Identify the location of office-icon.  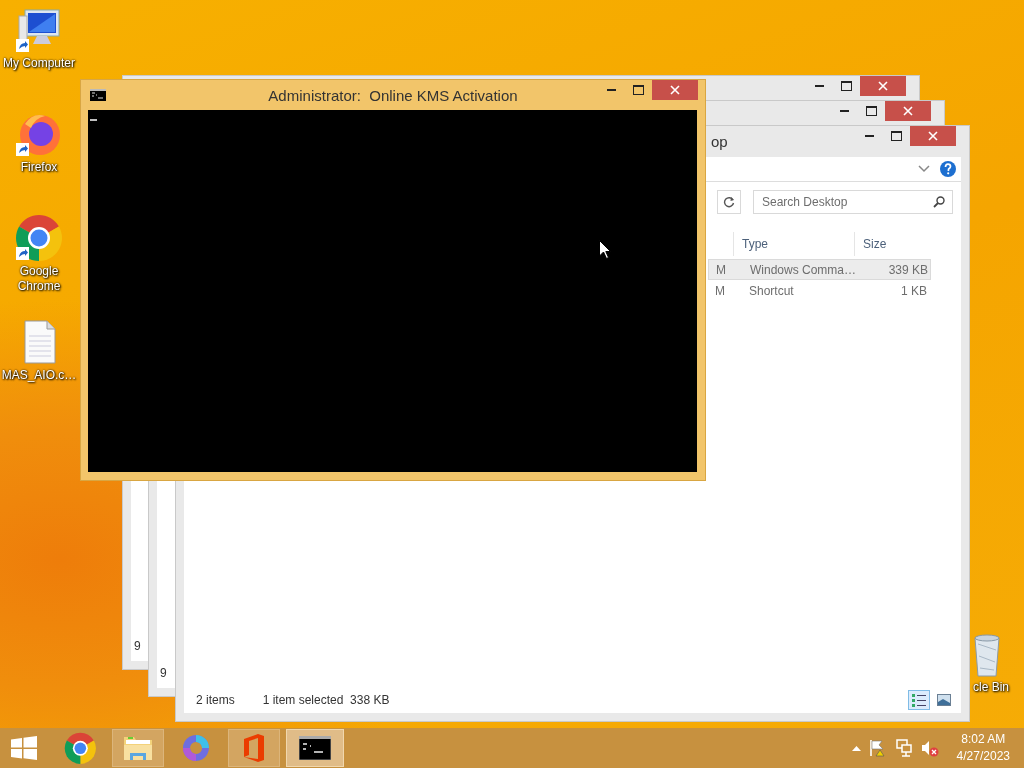
(254, 748).